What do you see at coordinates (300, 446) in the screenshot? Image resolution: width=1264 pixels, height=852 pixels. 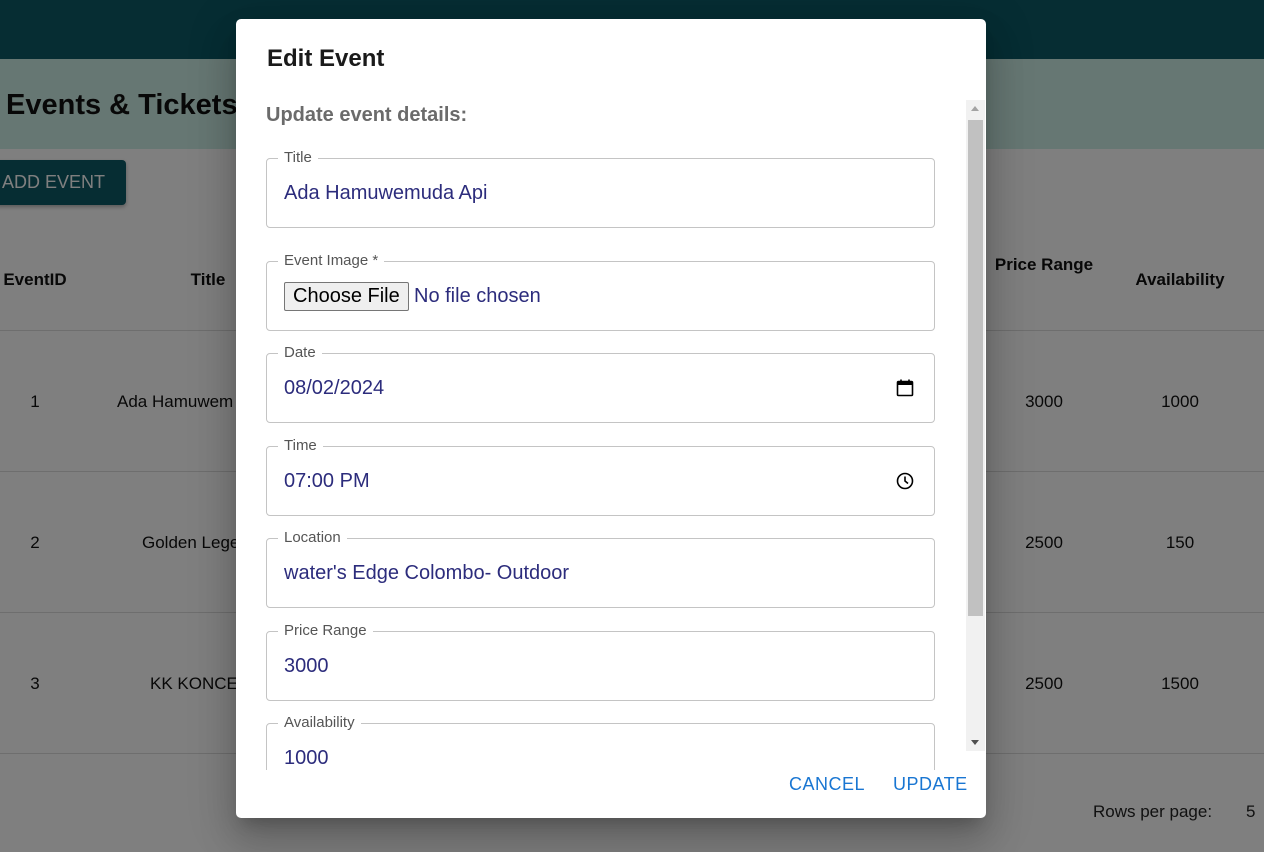 I see `time-label: Time` at bounding box center [300, 446].